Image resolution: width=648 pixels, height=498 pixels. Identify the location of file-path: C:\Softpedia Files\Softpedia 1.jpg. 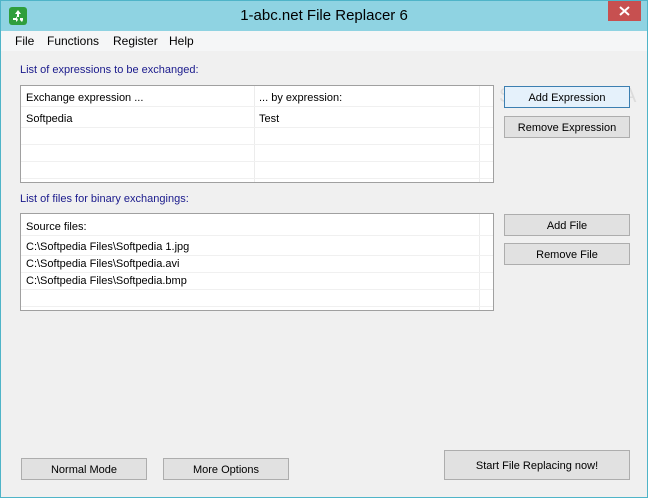
(108, 247).